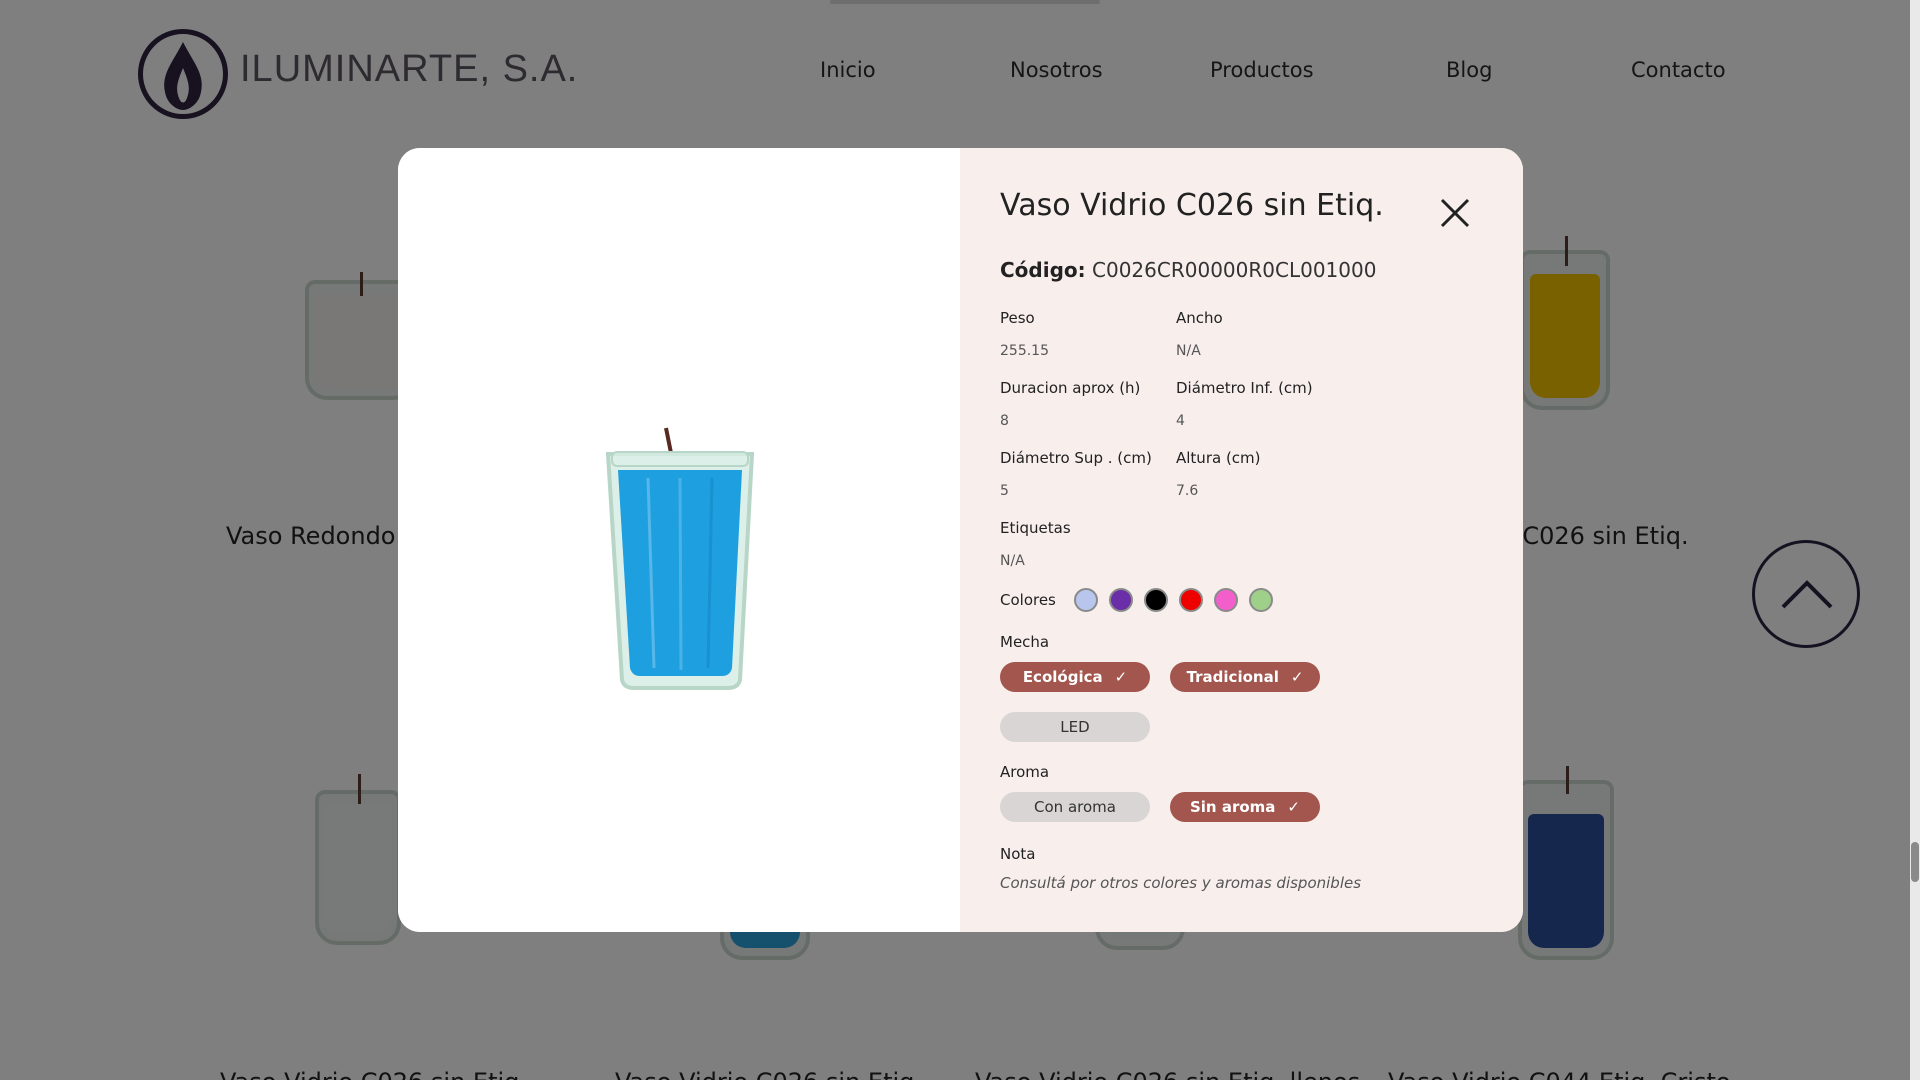  I want to click on nota-label: Nota, so click(1018, 854).